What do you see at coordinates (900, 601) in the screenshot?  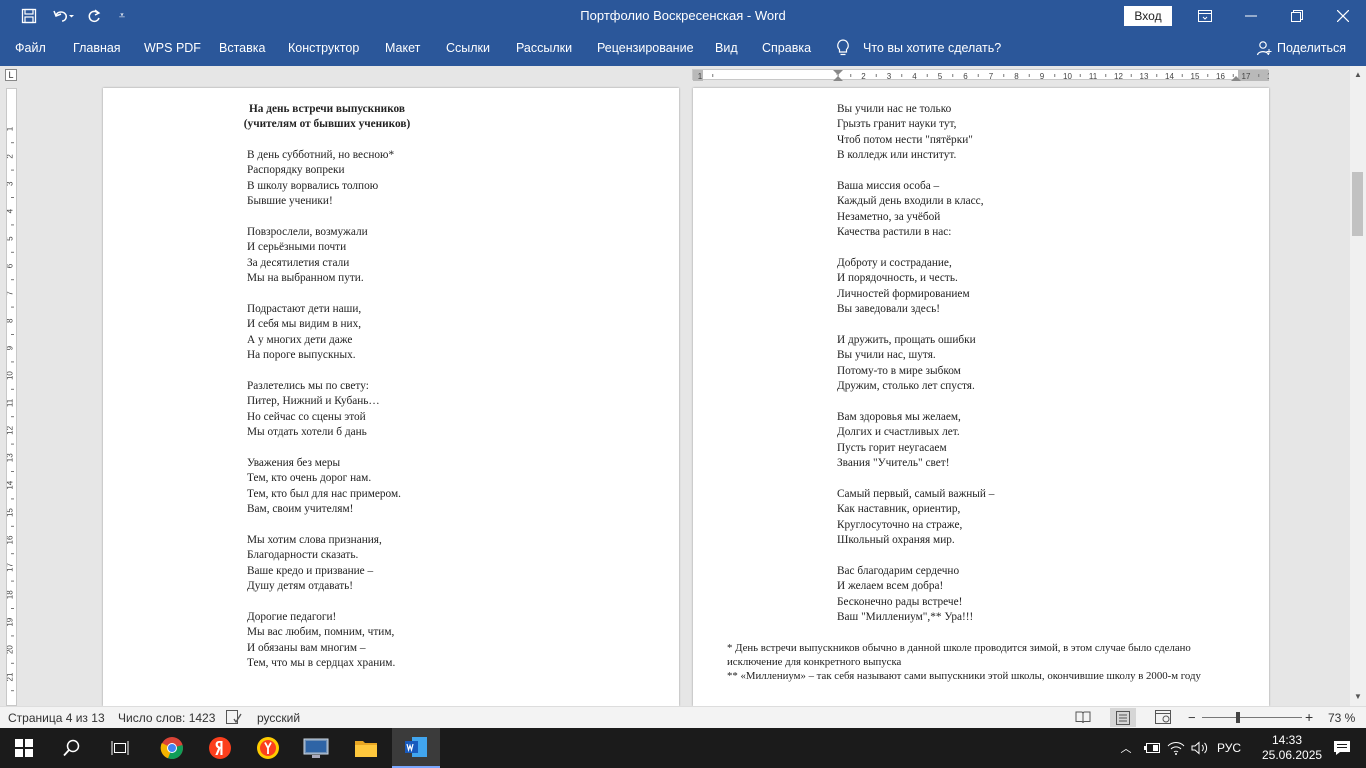 I see `poem-line: Бесконечно рады встрече!` at bounding box center [900, 601].